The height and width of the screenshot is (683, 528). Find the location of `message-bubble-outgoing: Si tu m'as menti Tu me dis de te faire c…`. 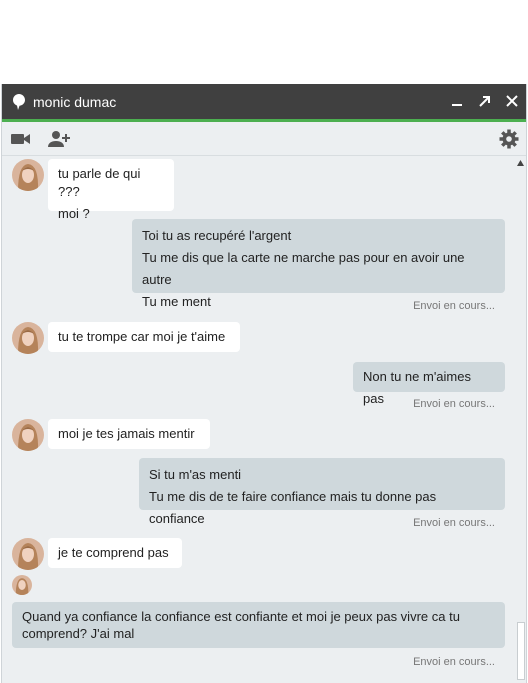

message-bubble-outgoing: Si tu m'as menti Tu me dis de te faire c… is located at coordinates (322, 492).